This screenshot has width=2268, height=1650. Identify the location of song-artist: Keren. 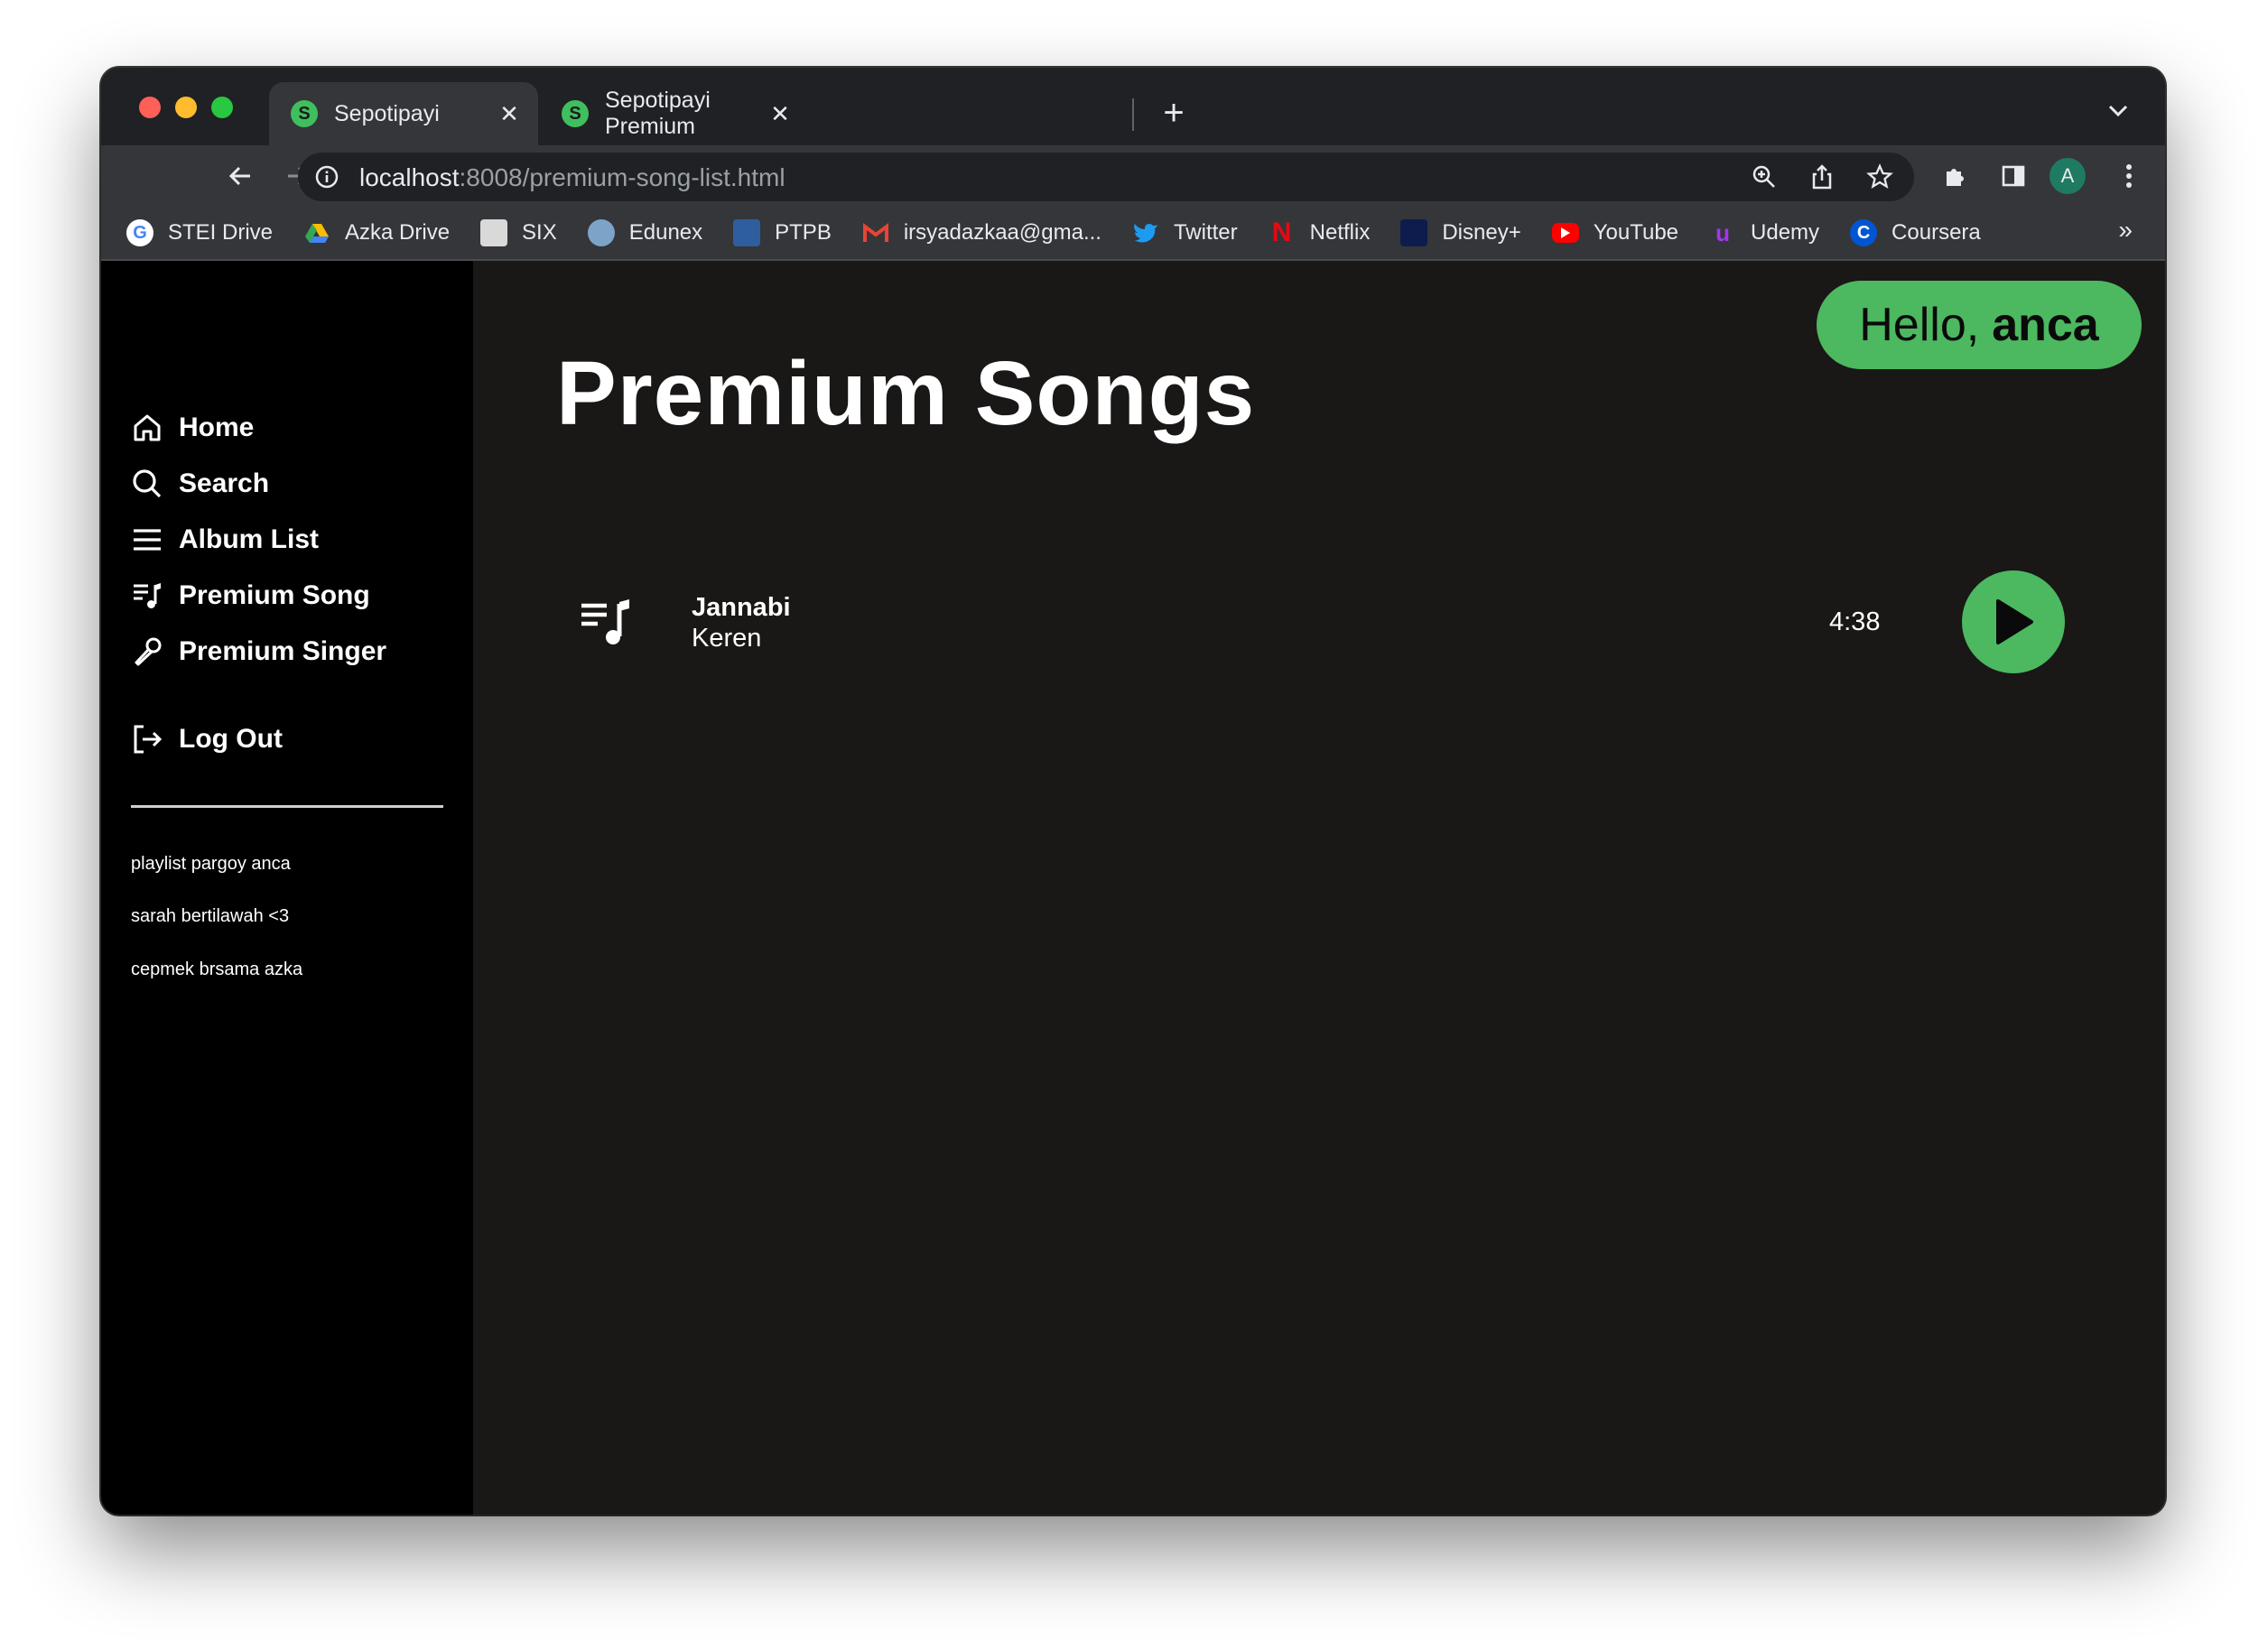
(727, 638).